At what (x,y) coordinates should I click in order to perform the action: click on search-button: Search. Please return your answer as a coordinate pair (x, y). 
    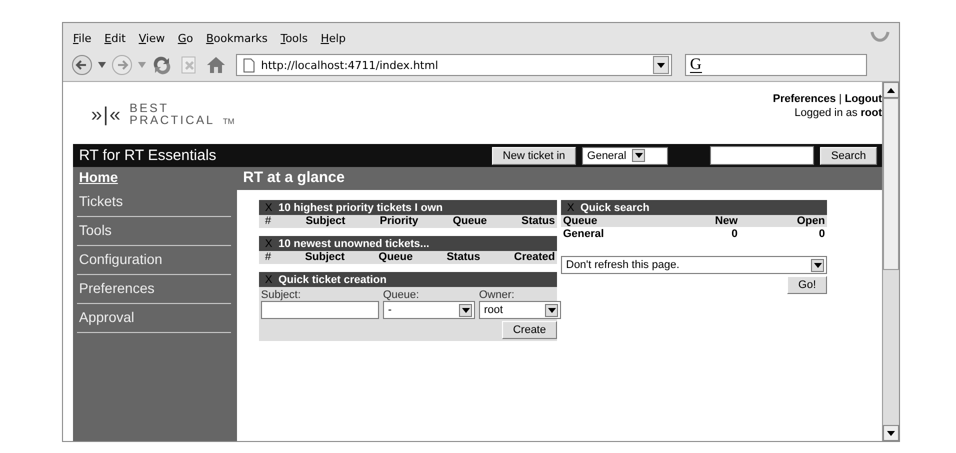
    Looking at the image, I should click on (848, 155).